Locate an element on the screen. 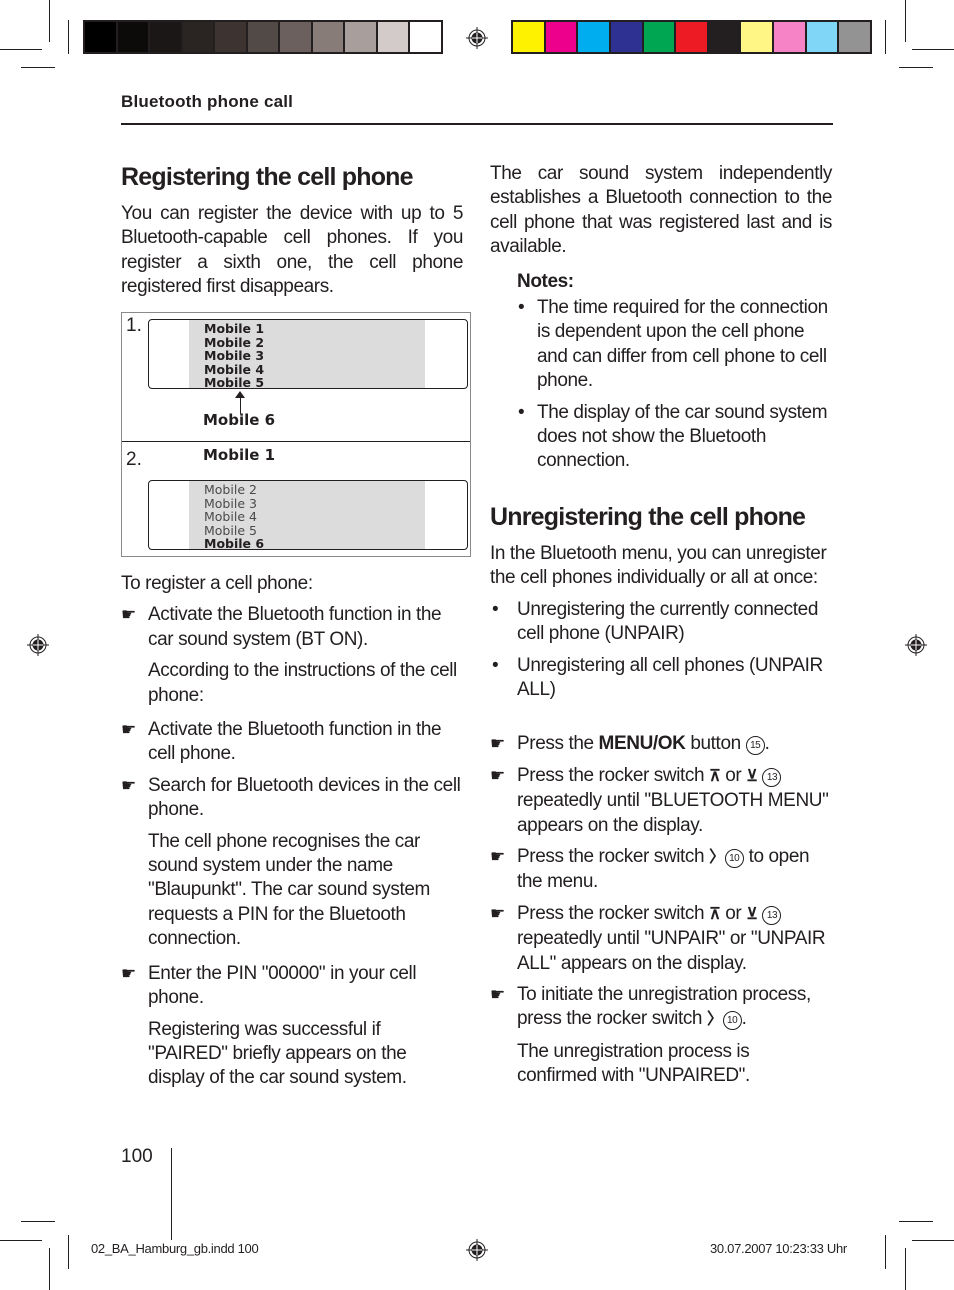 This screenshot has width=954, height=1290. figure-step-number: 2. is located at coordinates (134, 459).